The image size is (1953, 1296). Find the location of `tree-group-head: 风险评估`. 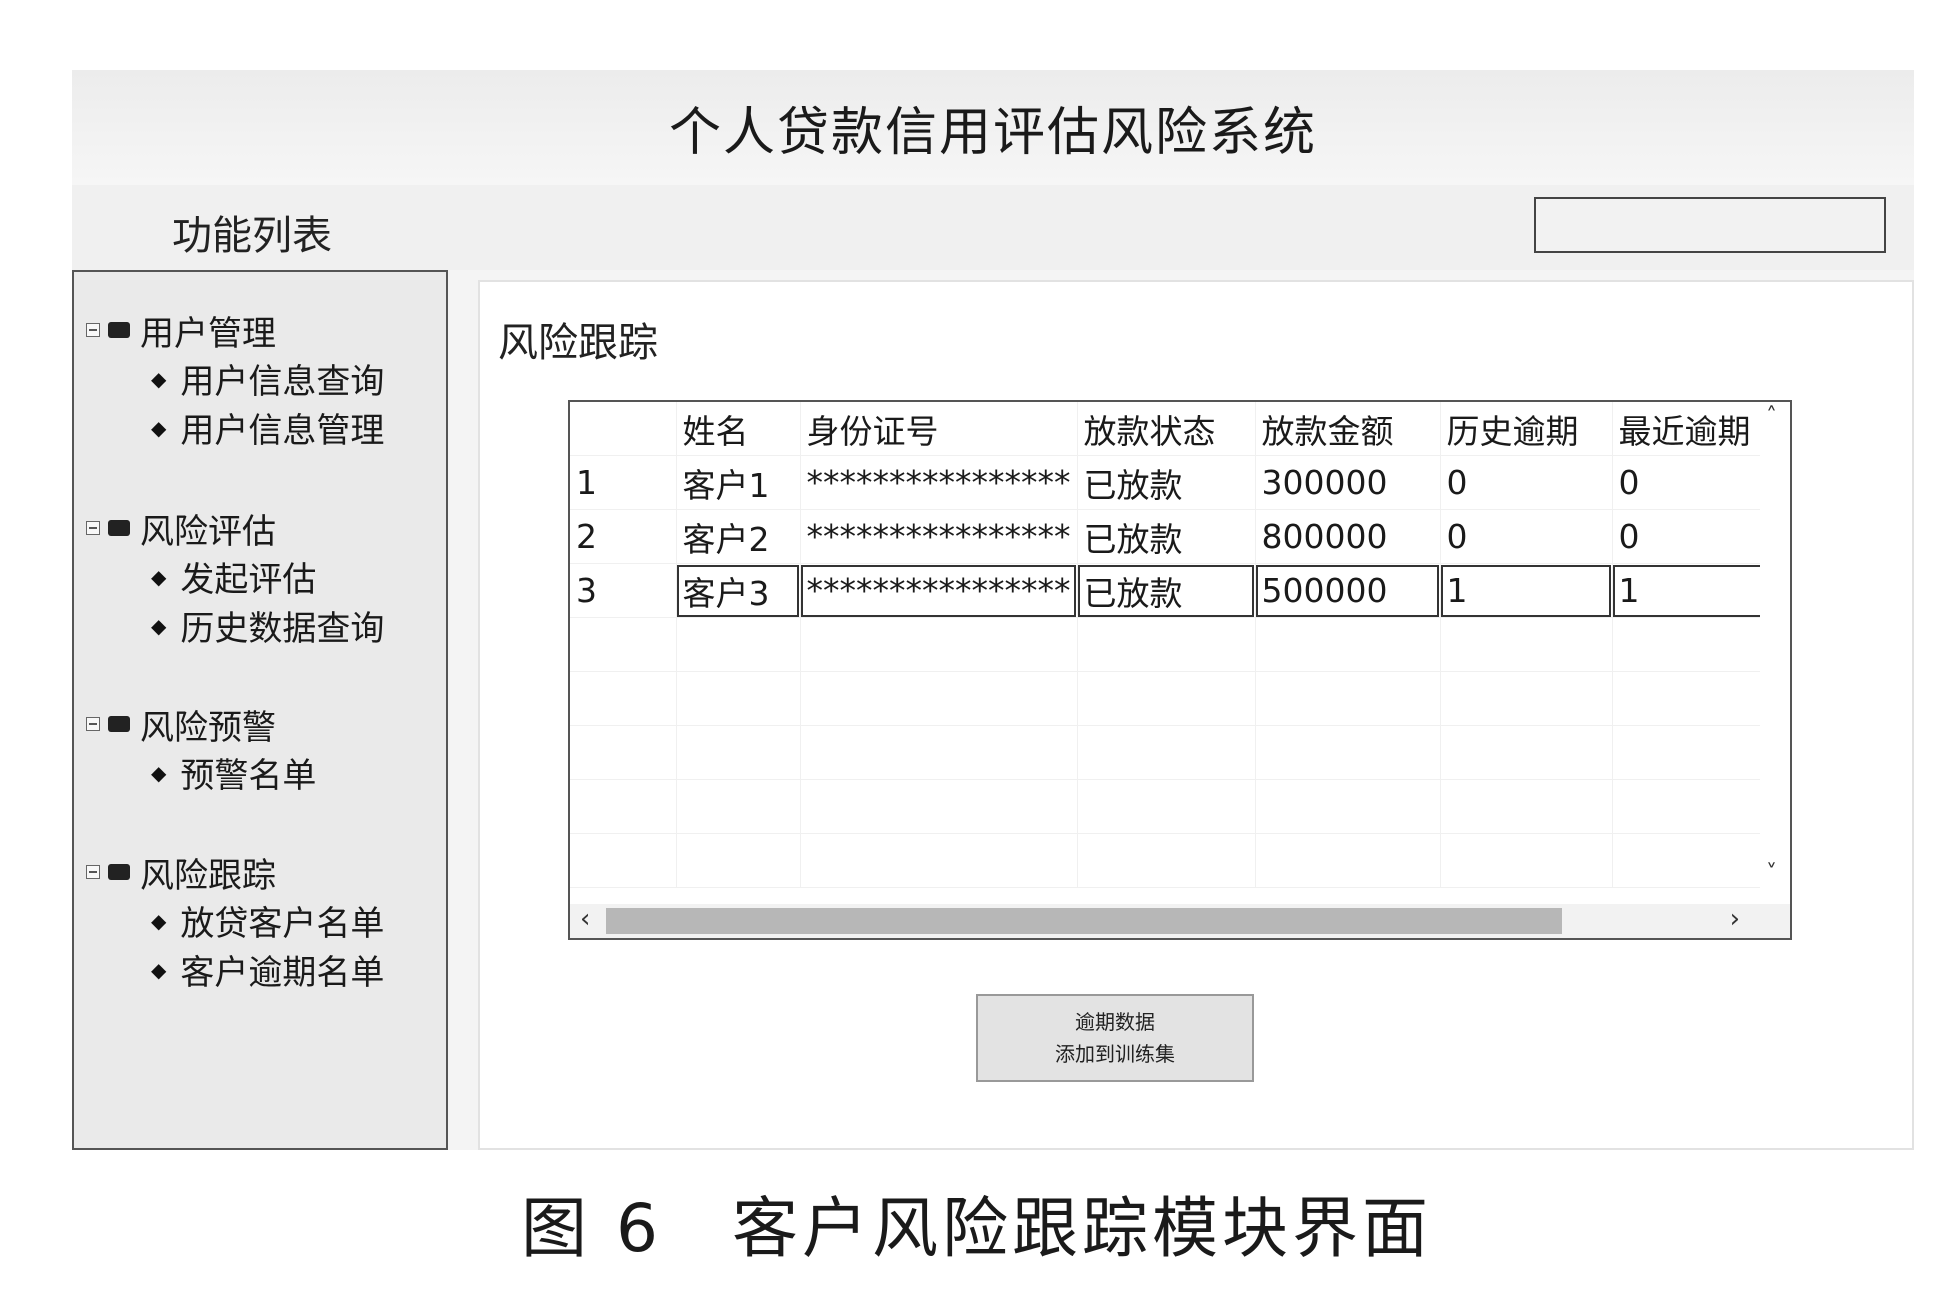

tree-group-head: 风险评估 is located at coordinates (235, 528).